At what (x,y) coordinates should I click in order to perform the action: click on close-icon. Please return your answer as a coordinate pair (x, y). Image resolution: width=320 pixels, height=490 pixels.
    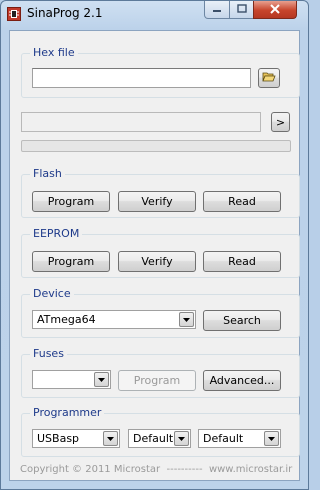
    Looking at the image, I should click on (275, 10).